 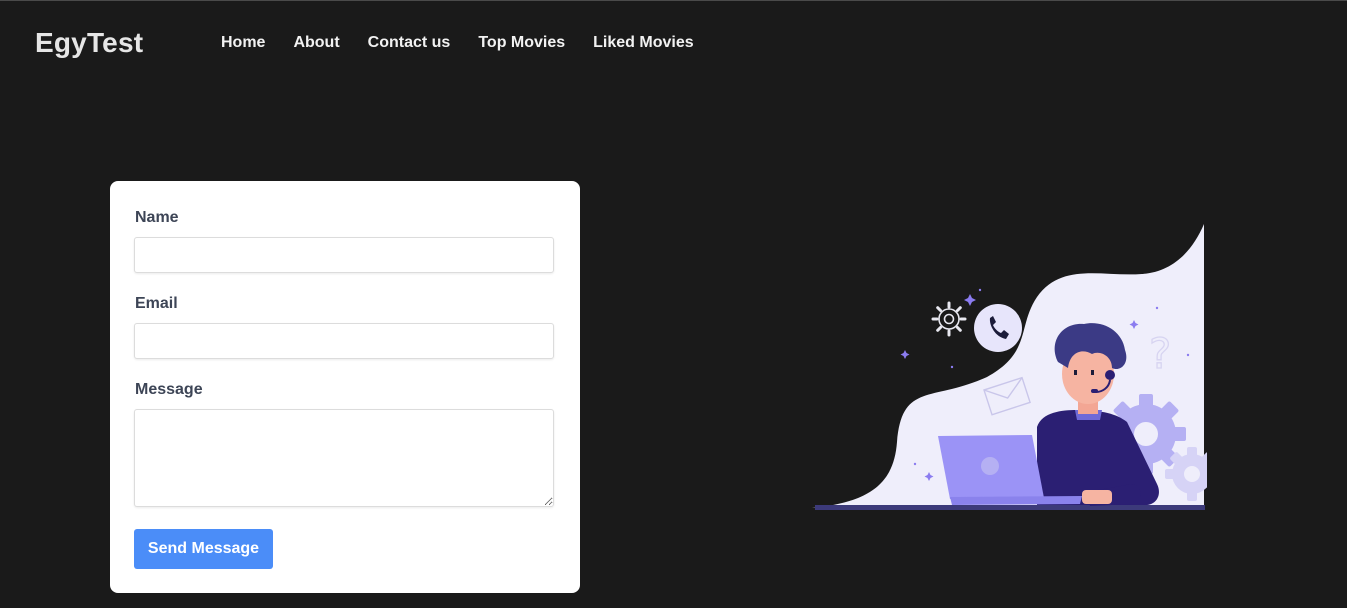 I want to click on brand-logo: EgyTest, so click(x=89, y=43).